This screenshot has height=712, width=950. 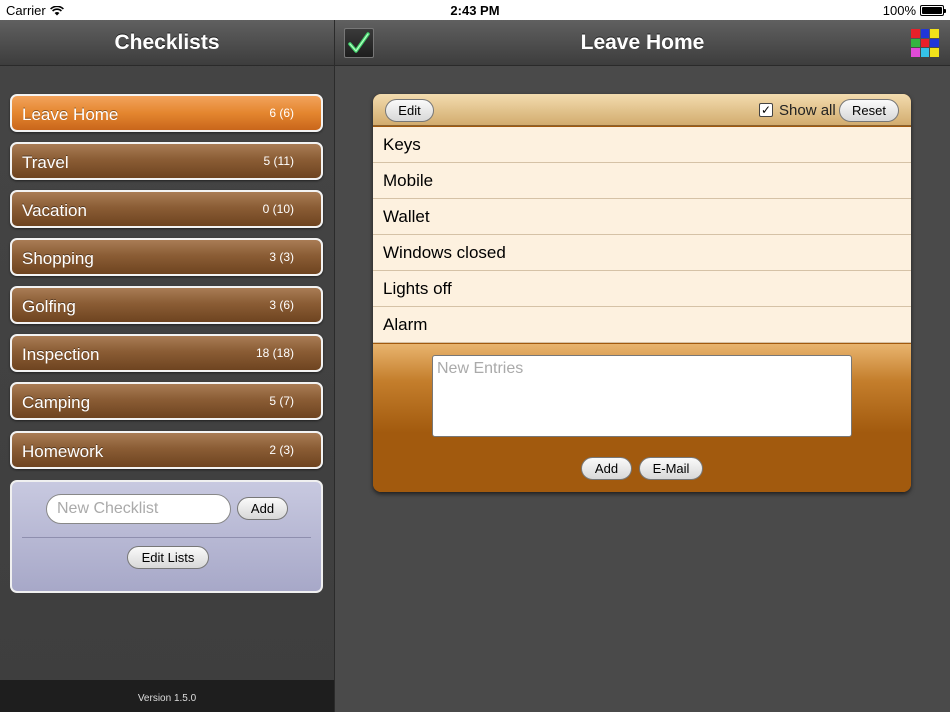 I want to click on checklist-item: Alarm, so click(x=642, y=325).